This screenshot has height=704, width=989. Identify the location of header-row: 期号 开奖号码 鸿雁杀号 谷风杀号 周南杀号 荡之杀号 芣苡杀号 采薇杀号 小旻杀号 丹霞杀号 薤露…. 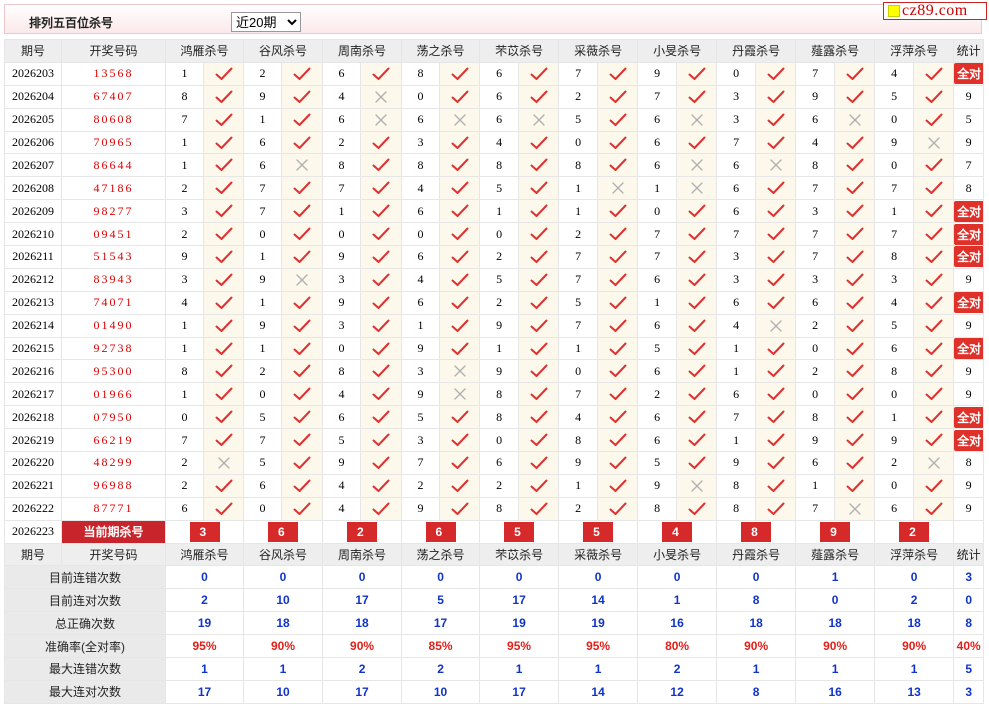
(494, 51).